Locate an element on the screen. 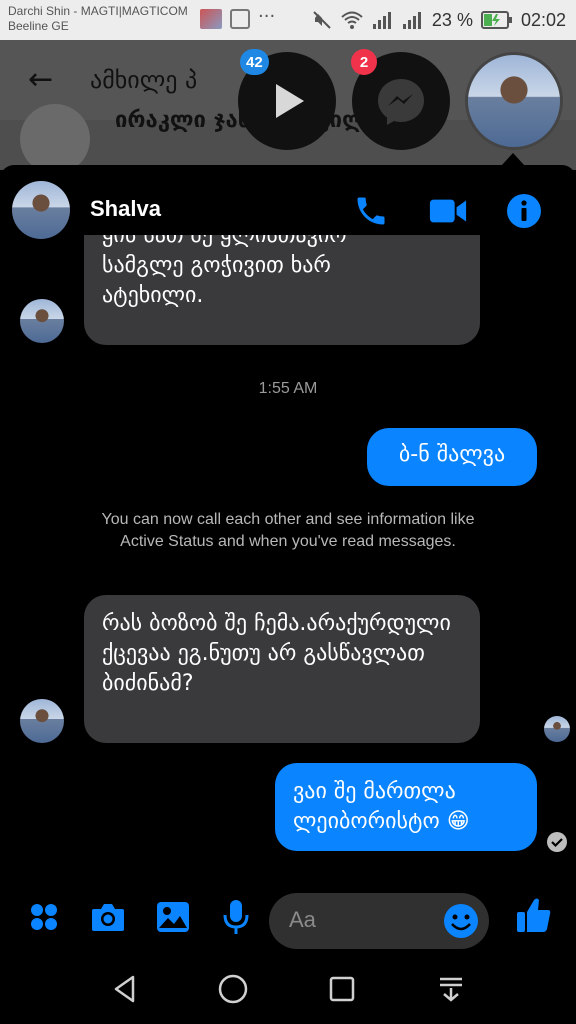  video-badge: 42 is located at coordinates (254, 62).